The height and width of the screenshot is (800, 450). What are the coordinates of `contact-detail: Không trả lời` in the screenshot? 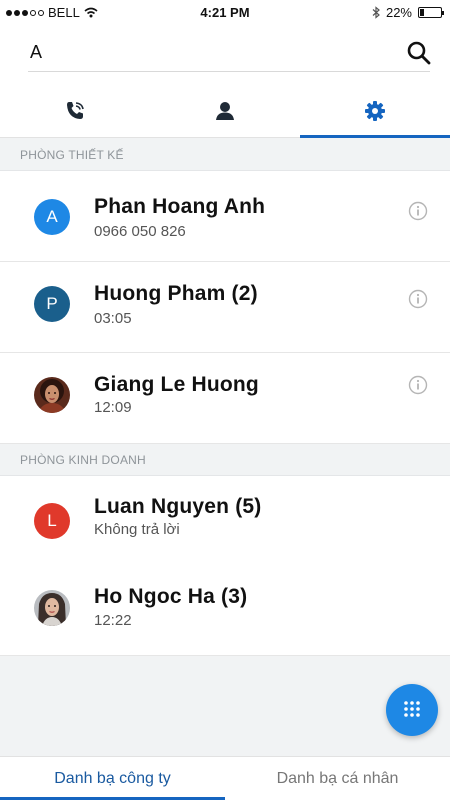 It's located at (137, 529).